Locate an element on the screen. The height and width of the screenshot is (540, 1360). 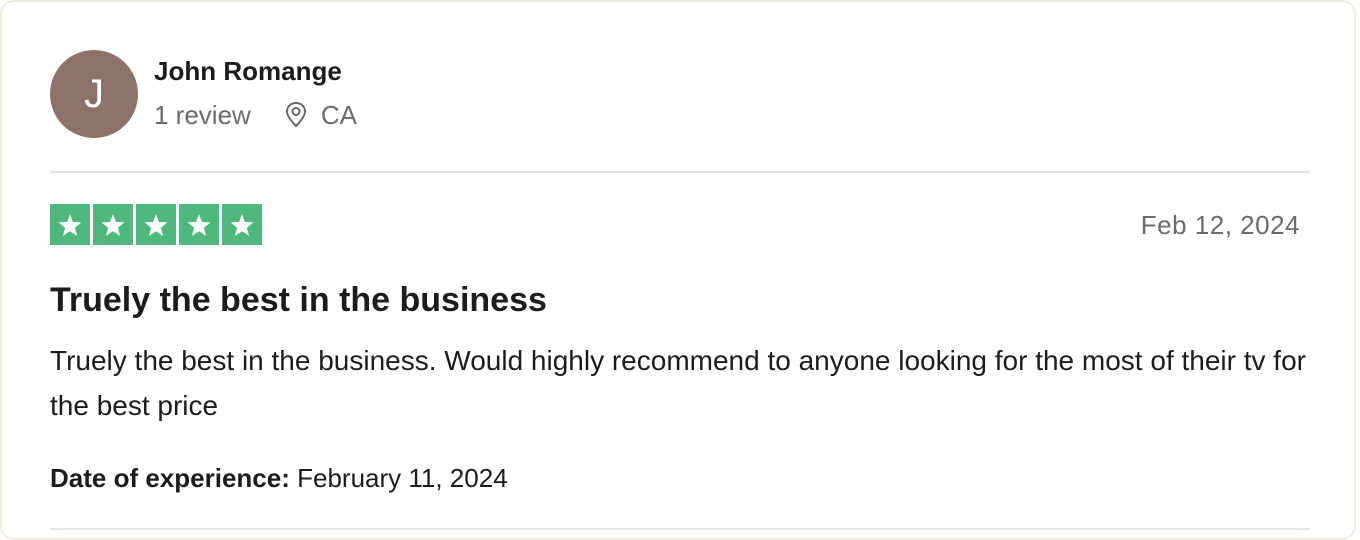
location-pin-icon is located at coordinates (296, 115).